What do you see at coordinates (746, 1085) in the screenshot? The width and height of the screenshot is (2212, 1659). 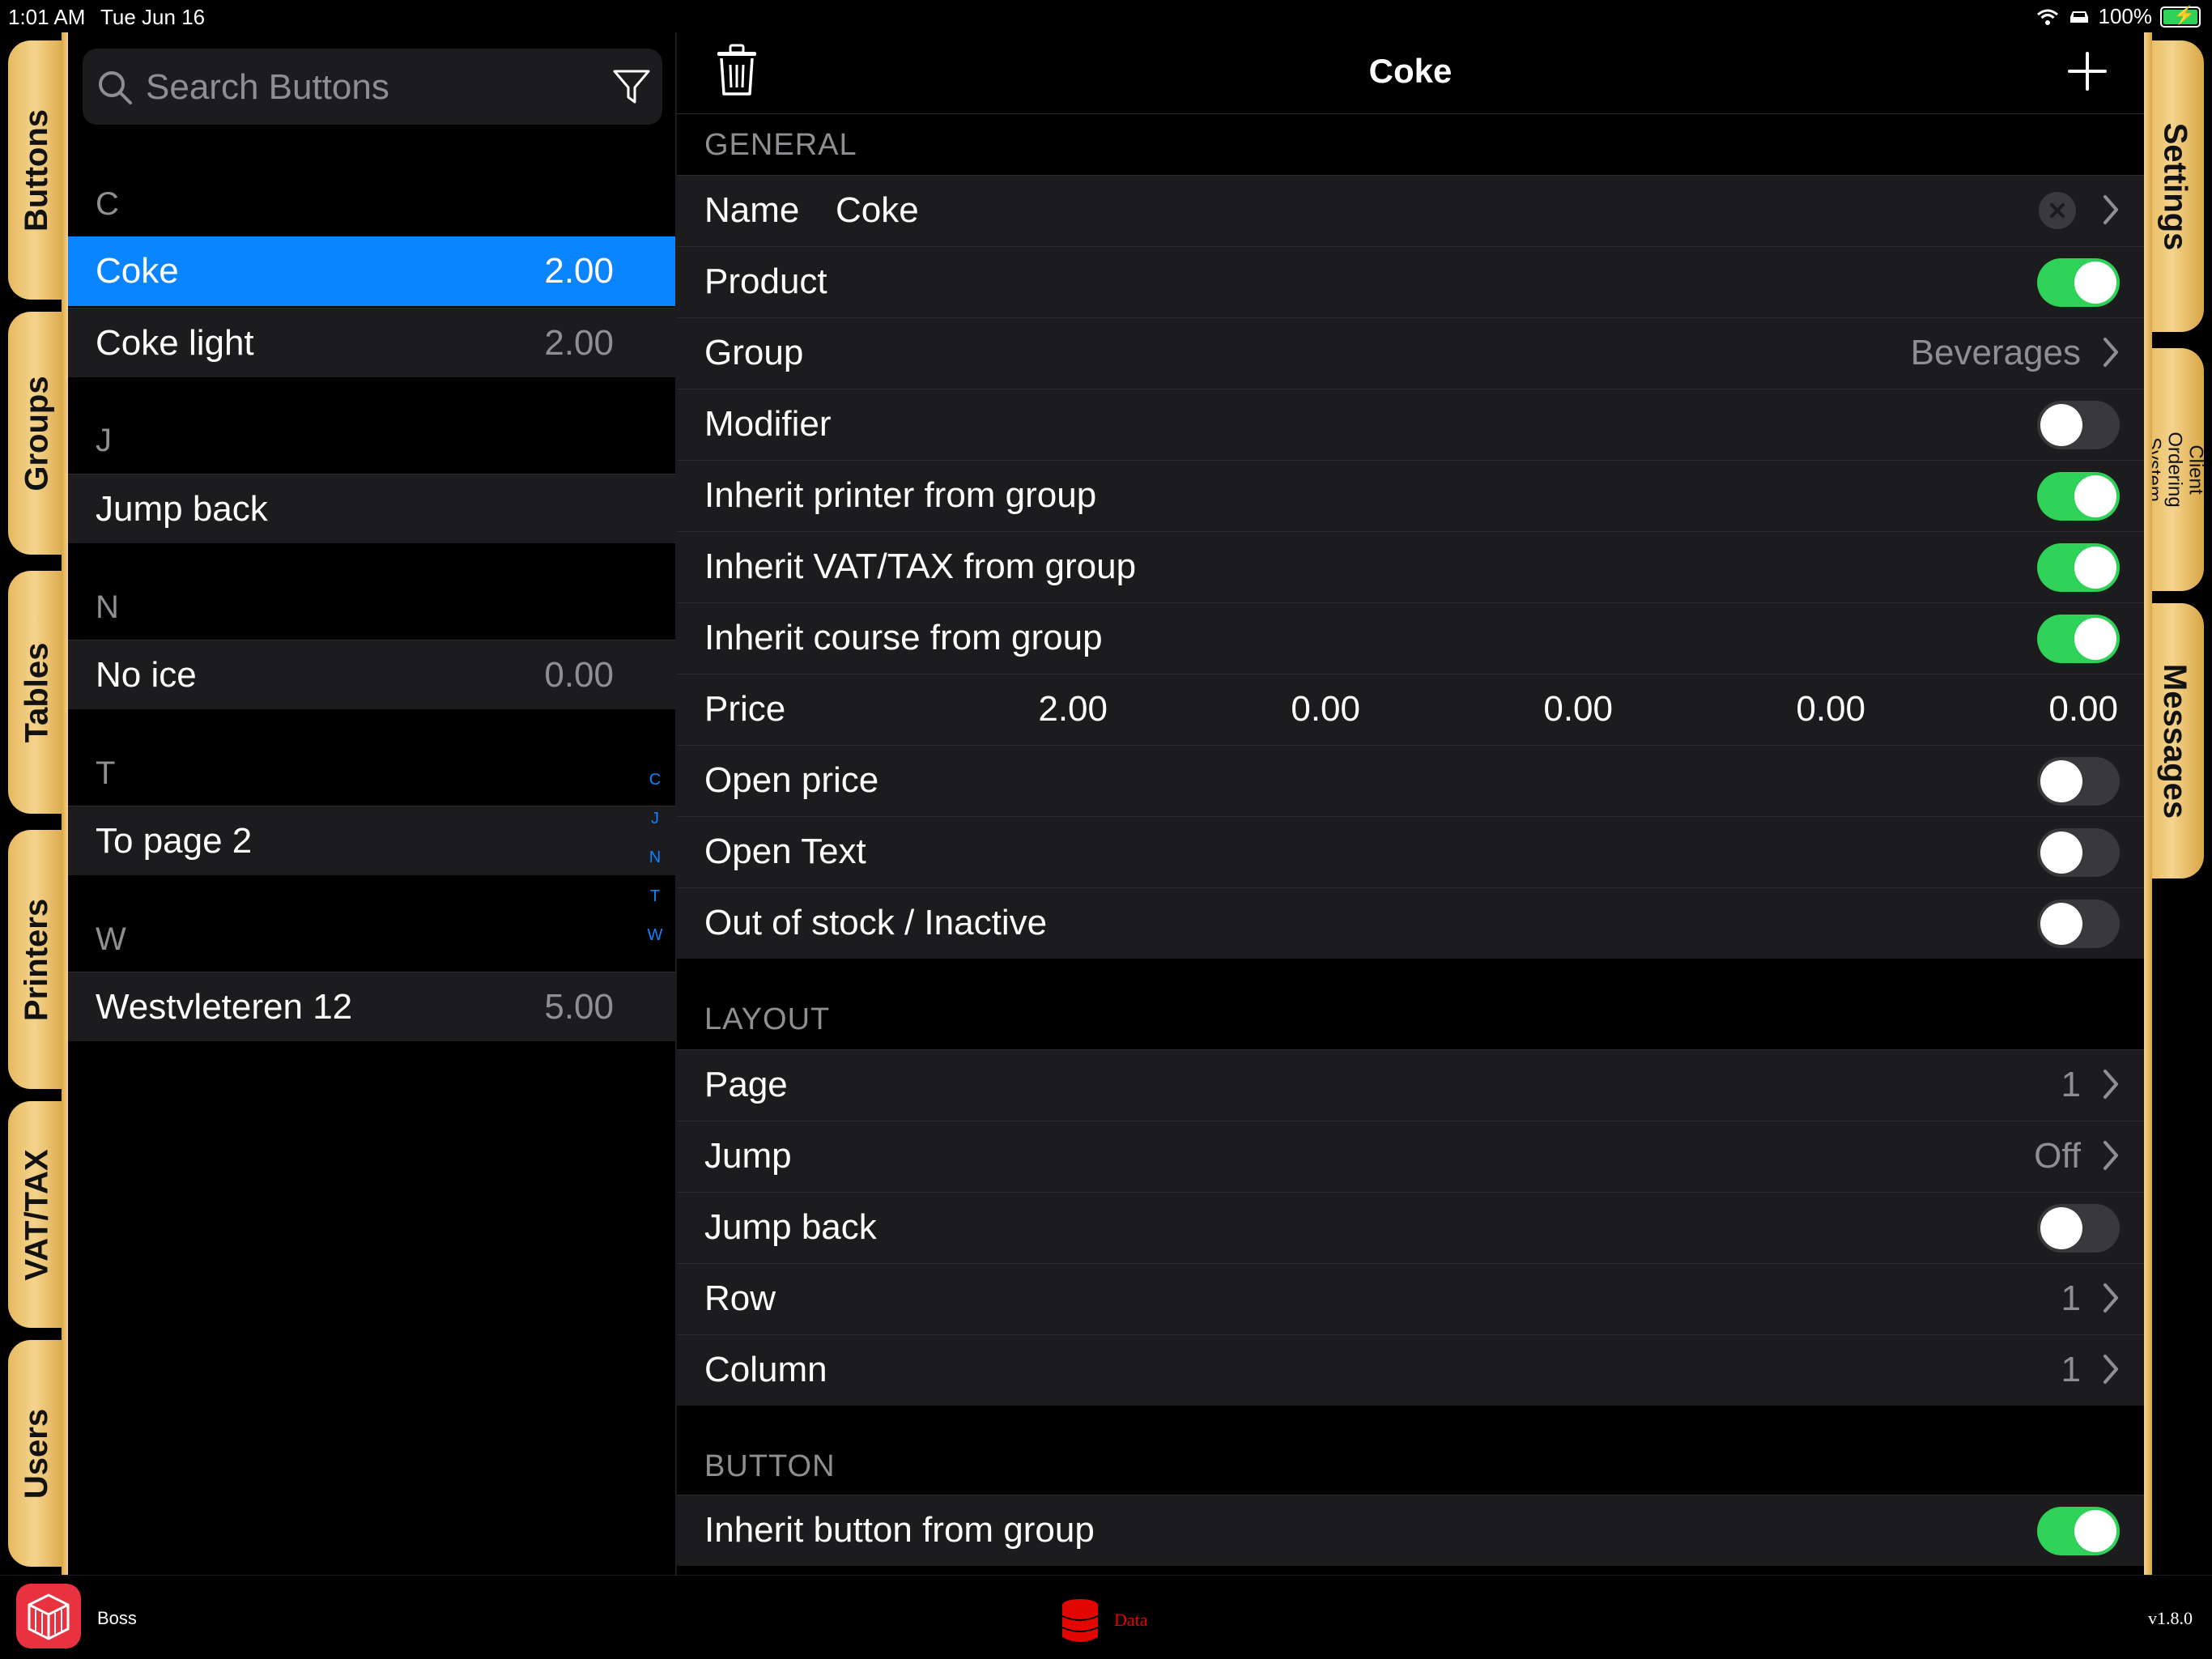 I see `page-label: Page` at bounding box center [746, 1085].